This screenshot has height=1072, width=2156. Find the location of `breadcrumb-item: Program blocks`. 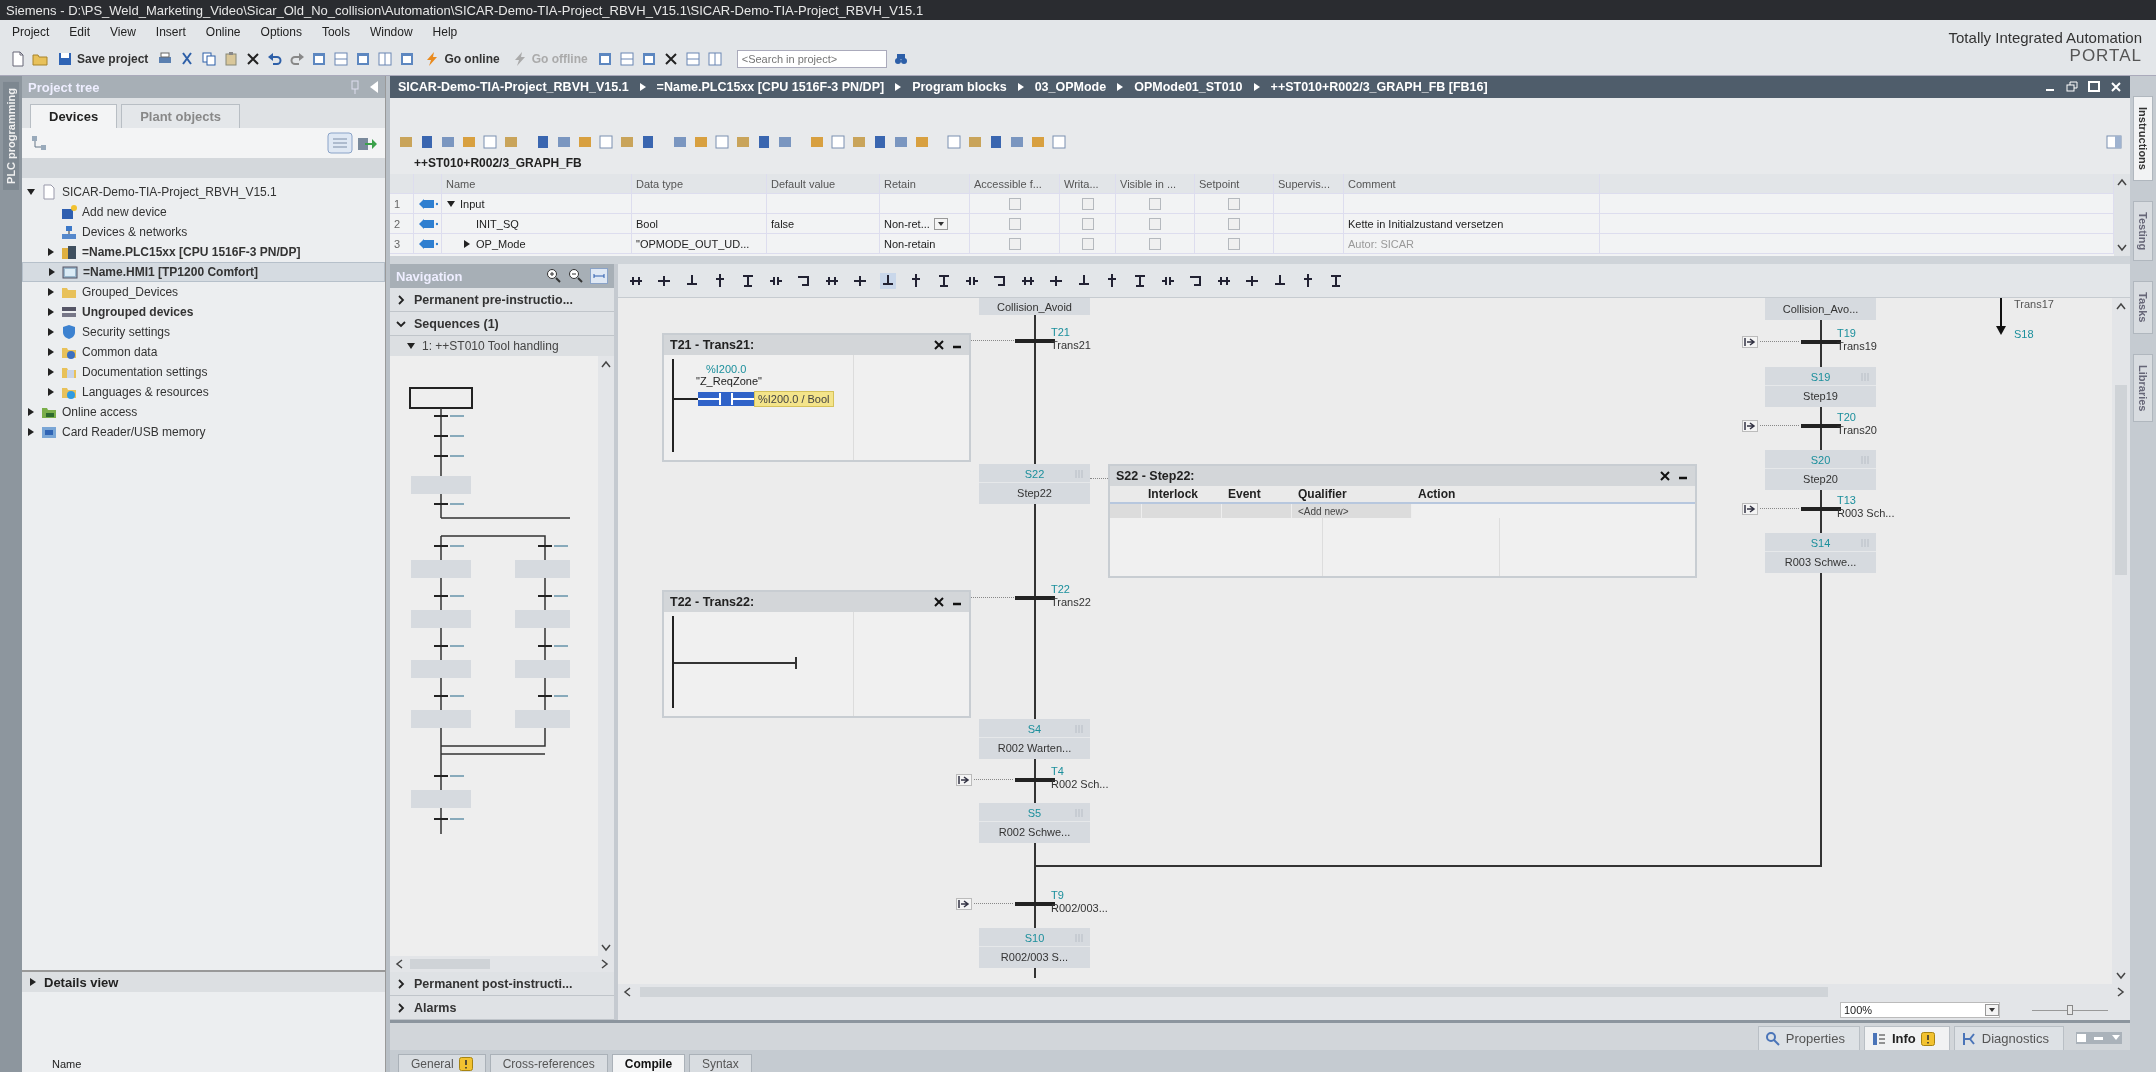

breadcrumb-item: Program blocks is located at coordinates (959, 87).